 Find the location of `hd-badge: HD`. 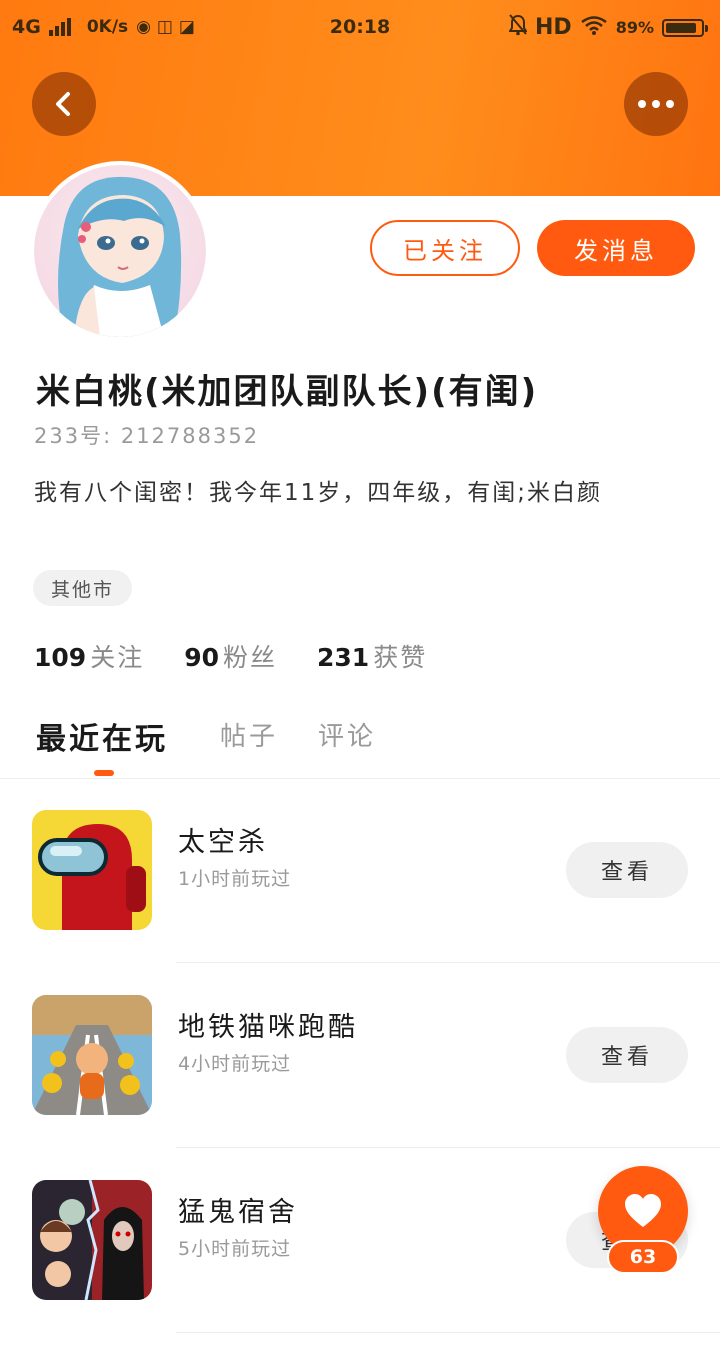

hd-badge: HD is located at coordinates (553, 27).